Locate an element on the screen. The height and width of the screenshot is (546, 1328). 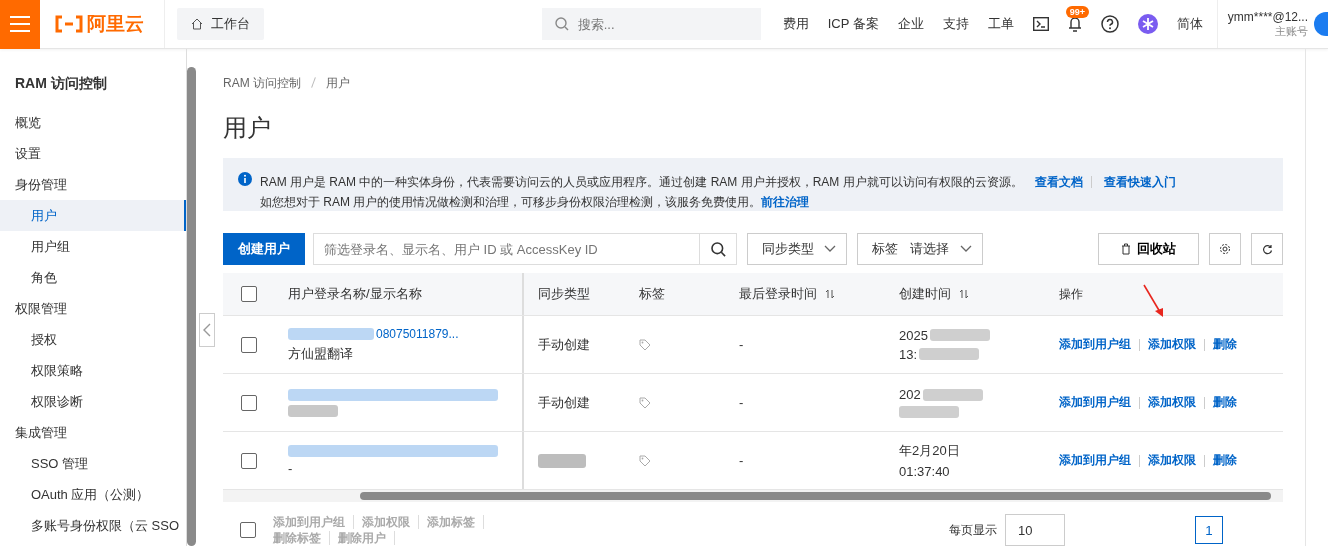
notification-badge: 99+ is located at coordinates (1077, 12).